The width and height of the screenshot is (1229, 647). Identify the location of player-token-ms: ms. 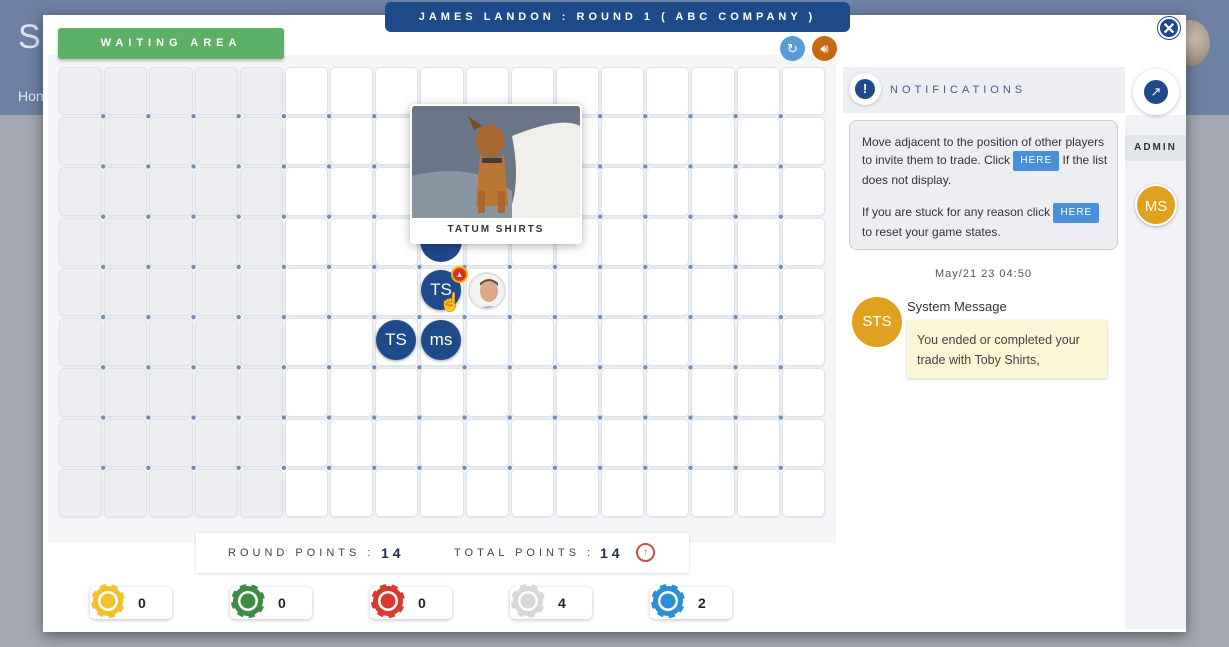
(441, 340).